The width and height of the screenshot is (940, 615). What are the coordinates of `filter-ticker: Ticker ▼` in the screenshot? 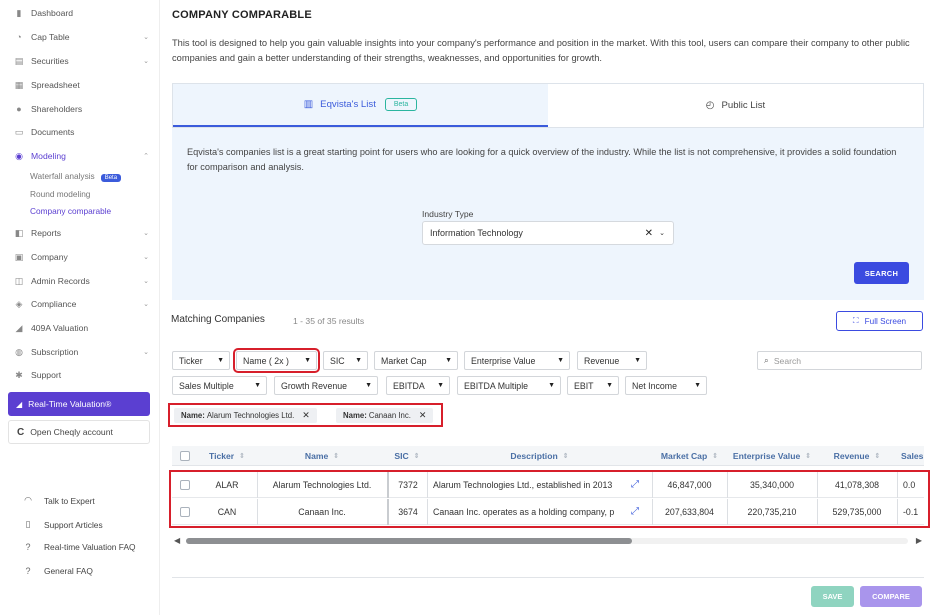 It's located at (201, 360).